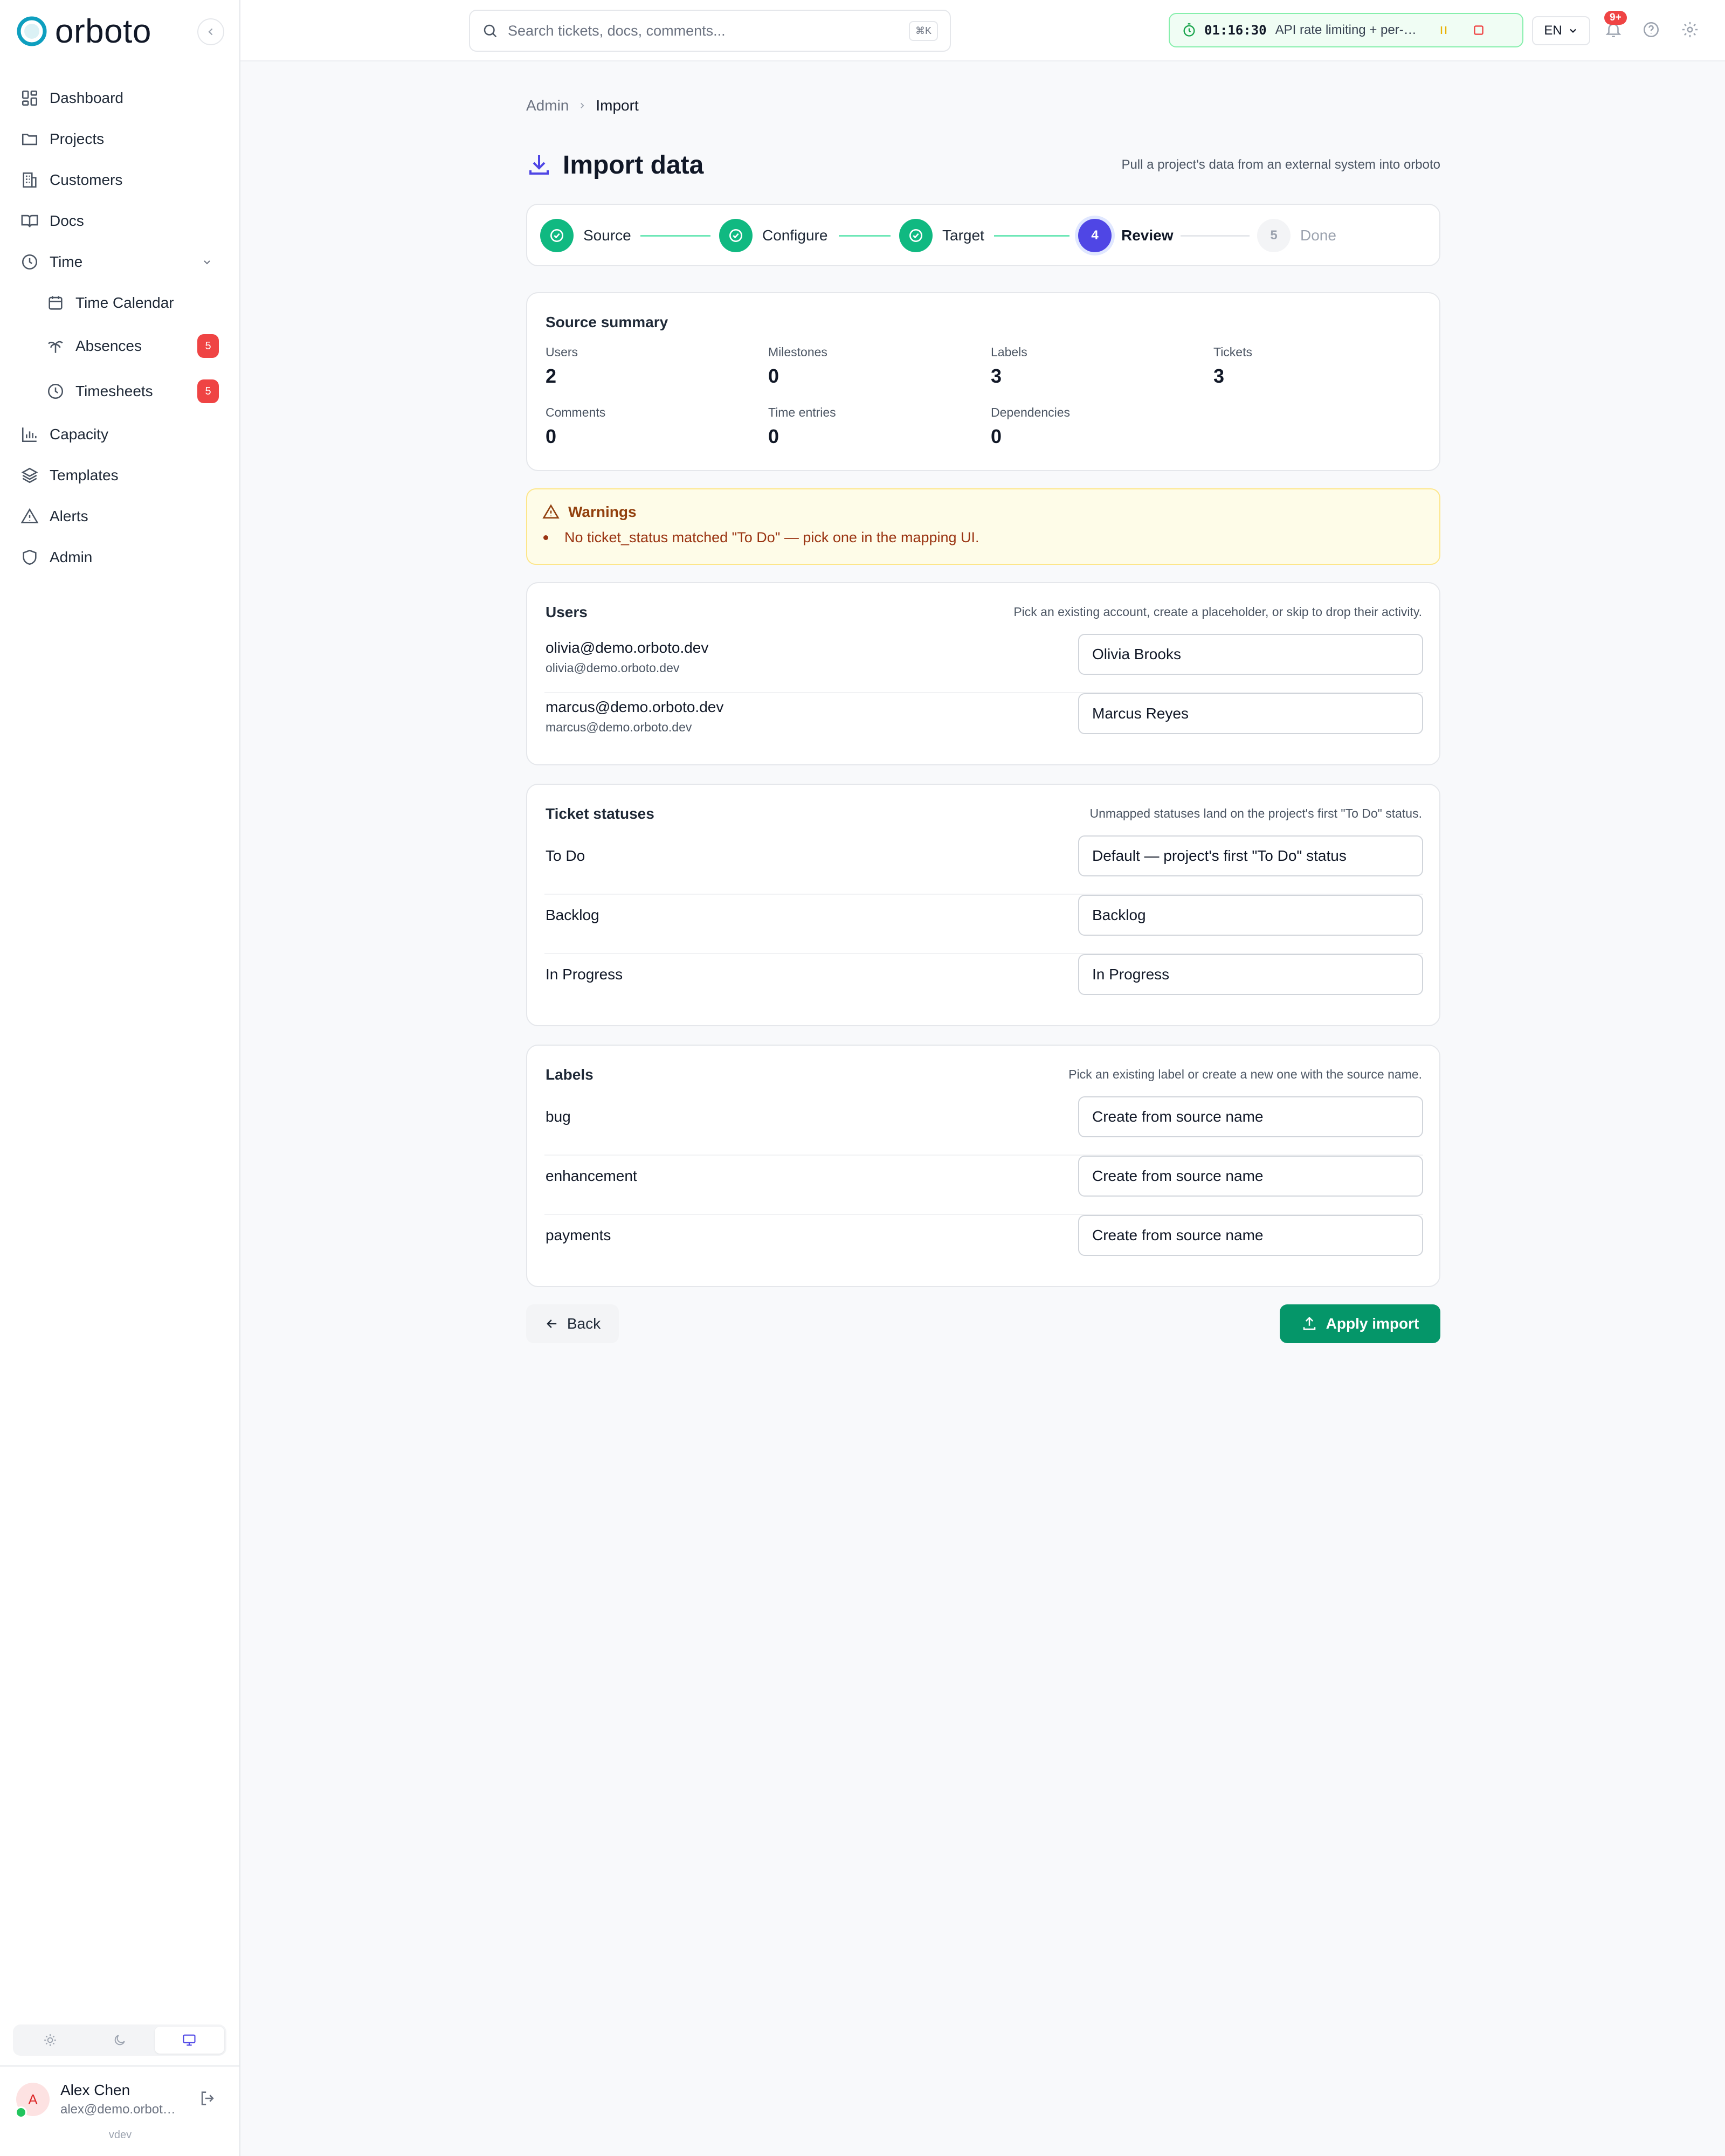 Image resolution: width=1725 pixels, height=2156 pixels. I want to click on help-icon, so click(1651, 30).